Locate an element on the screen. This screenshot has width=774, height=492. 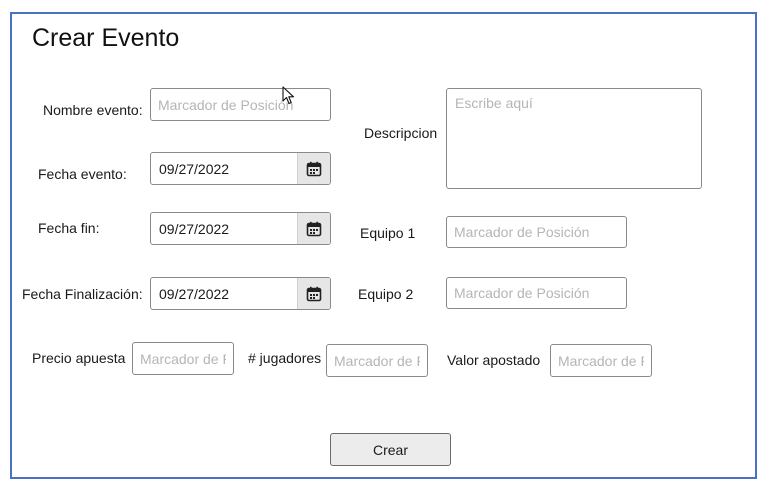
fecha-finalizacion-label: Fecha Finalización: is located at coordinates (82, 294).